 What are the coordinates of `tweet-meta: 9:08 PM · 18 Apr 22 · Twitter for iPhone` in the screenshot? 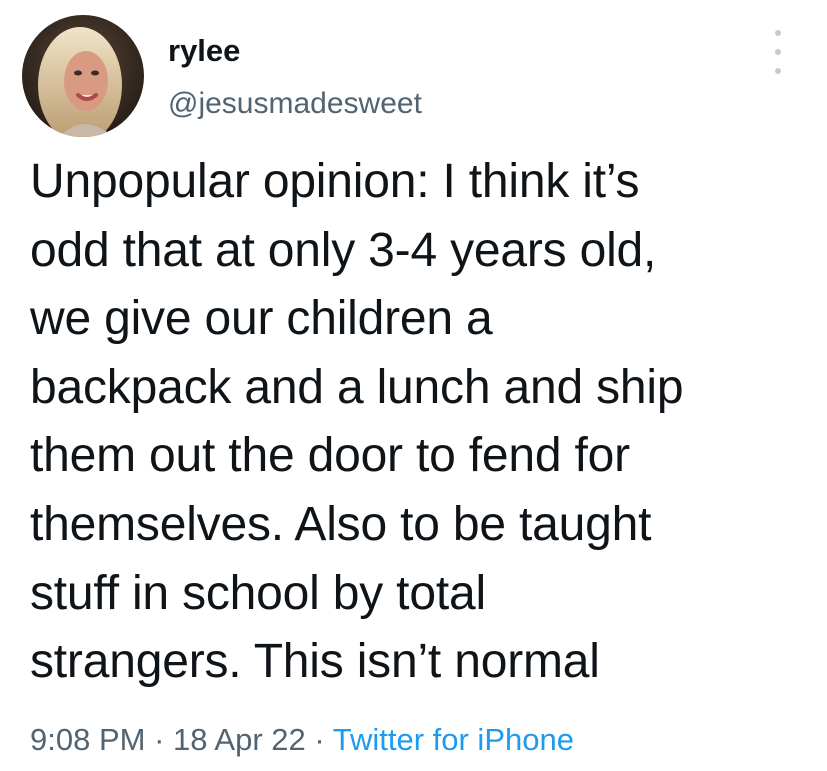 It's located at (302, 740).